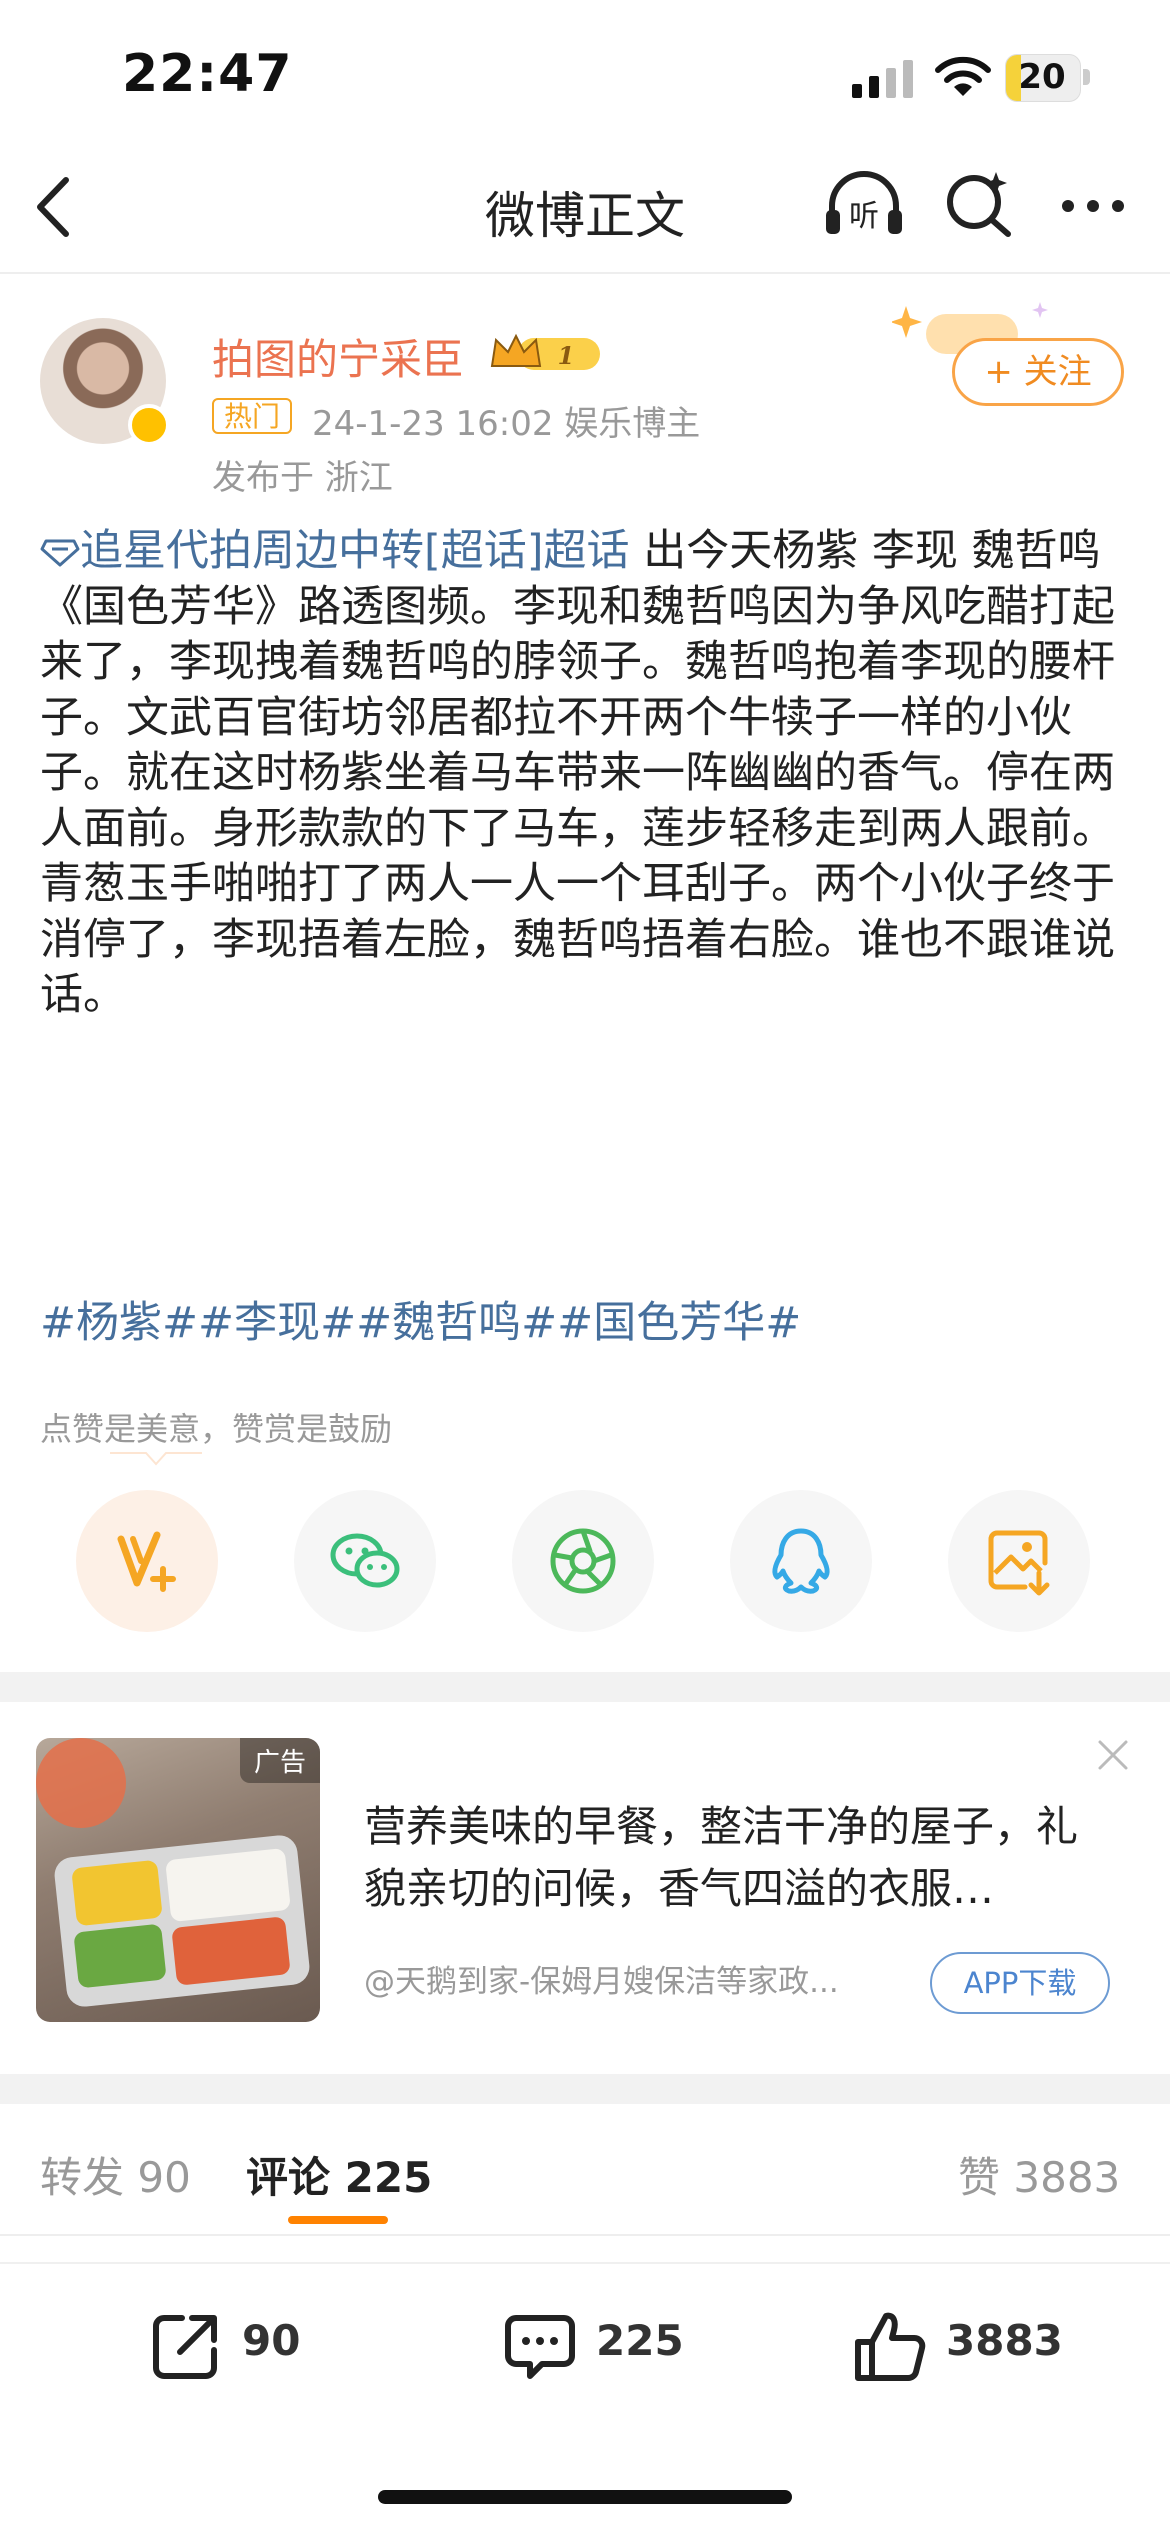 This screenshot has width=1170, height=2534. I want to click on hashtags: #杨紫##李现##魏哲鸣##国色芳华#, so click(420, 1319).